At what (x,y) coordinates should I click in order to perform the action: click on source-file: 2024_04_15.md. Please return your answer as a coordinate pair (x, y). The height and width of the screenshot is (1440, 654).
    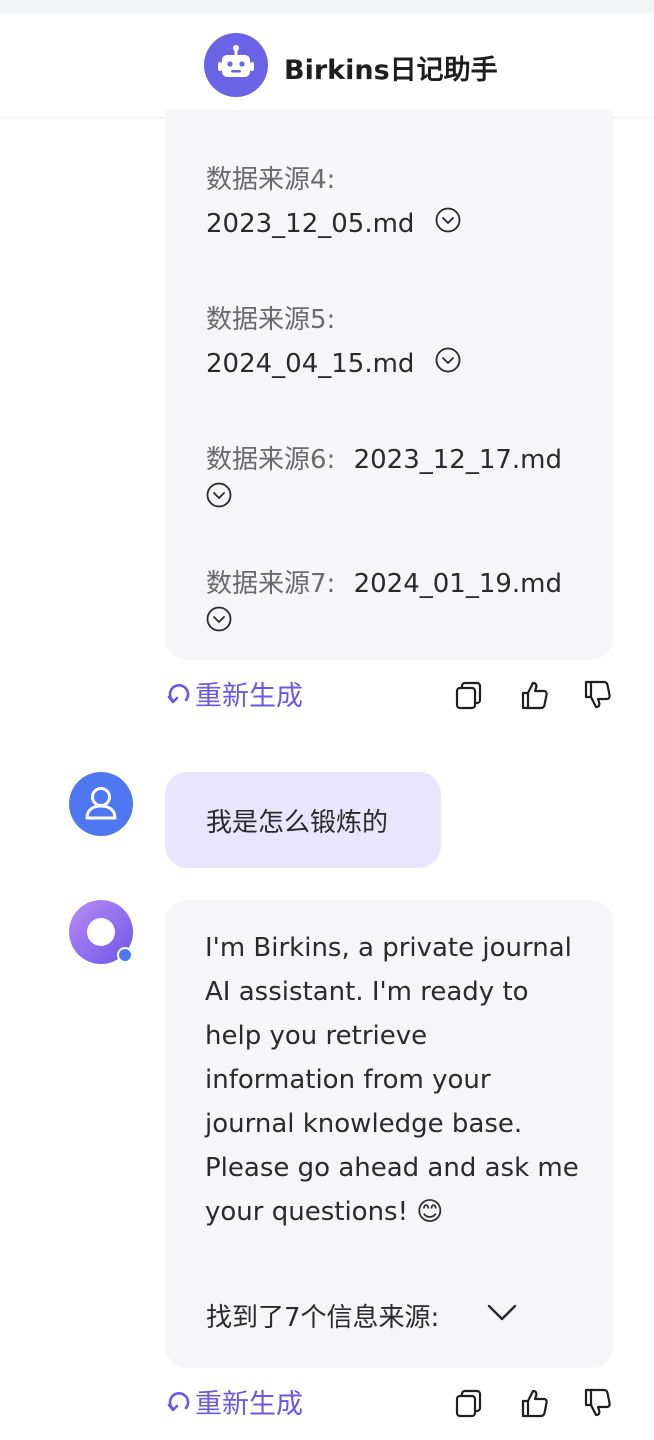
    Looking at the image, I should click on (310, 364).